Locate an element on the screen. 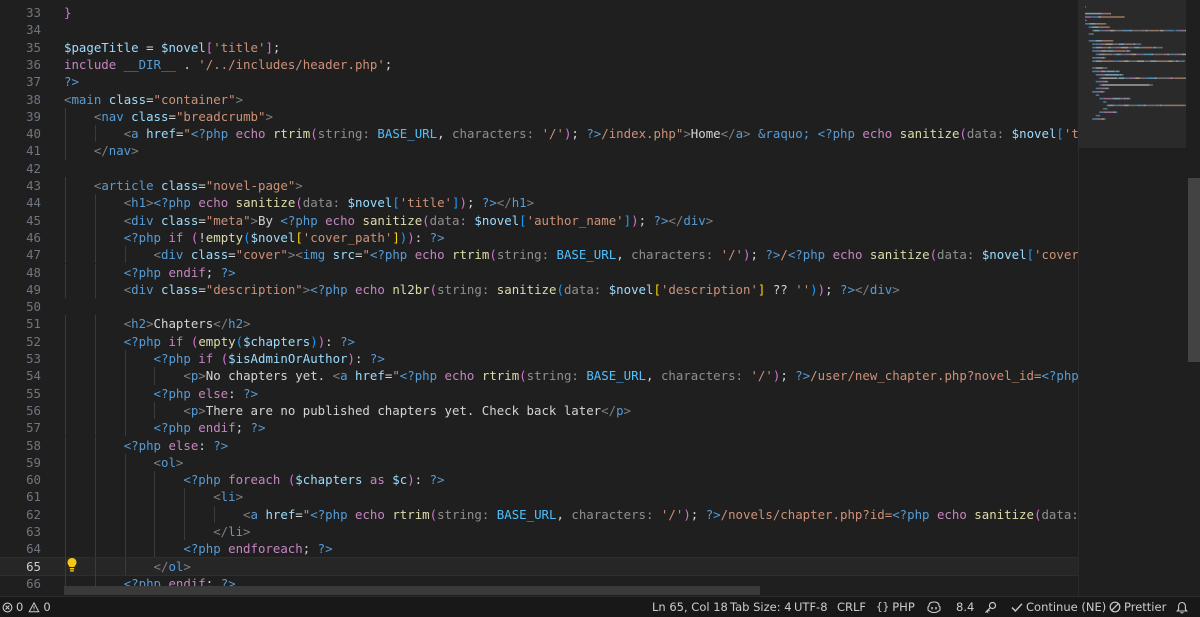 Image resolution: width=1200 pixels, height=617 pixels. minimap-viewport is located at coordinates (1133, 74).